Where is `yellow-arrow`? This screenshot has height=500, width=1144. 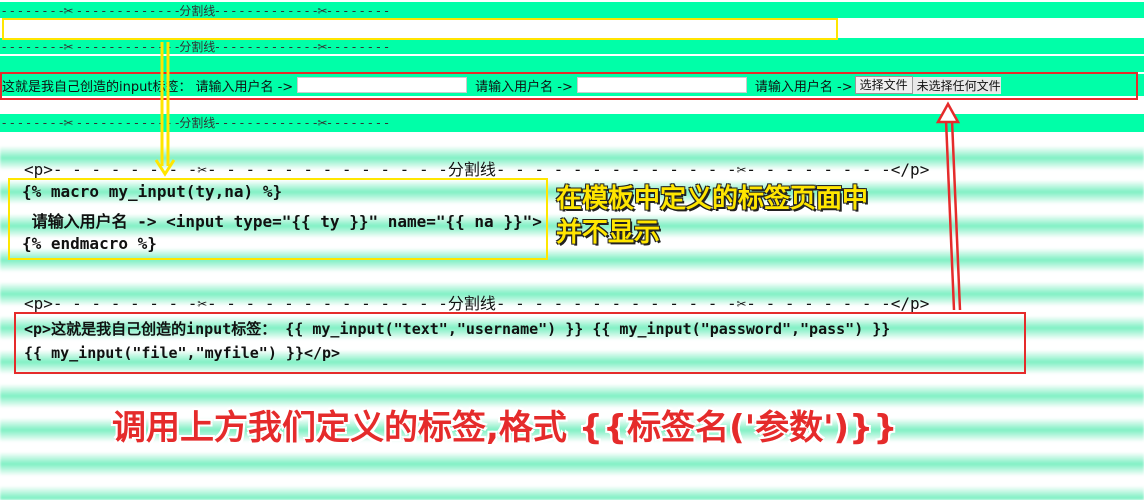 yellow-arrow is located at coordinates (165, 109).